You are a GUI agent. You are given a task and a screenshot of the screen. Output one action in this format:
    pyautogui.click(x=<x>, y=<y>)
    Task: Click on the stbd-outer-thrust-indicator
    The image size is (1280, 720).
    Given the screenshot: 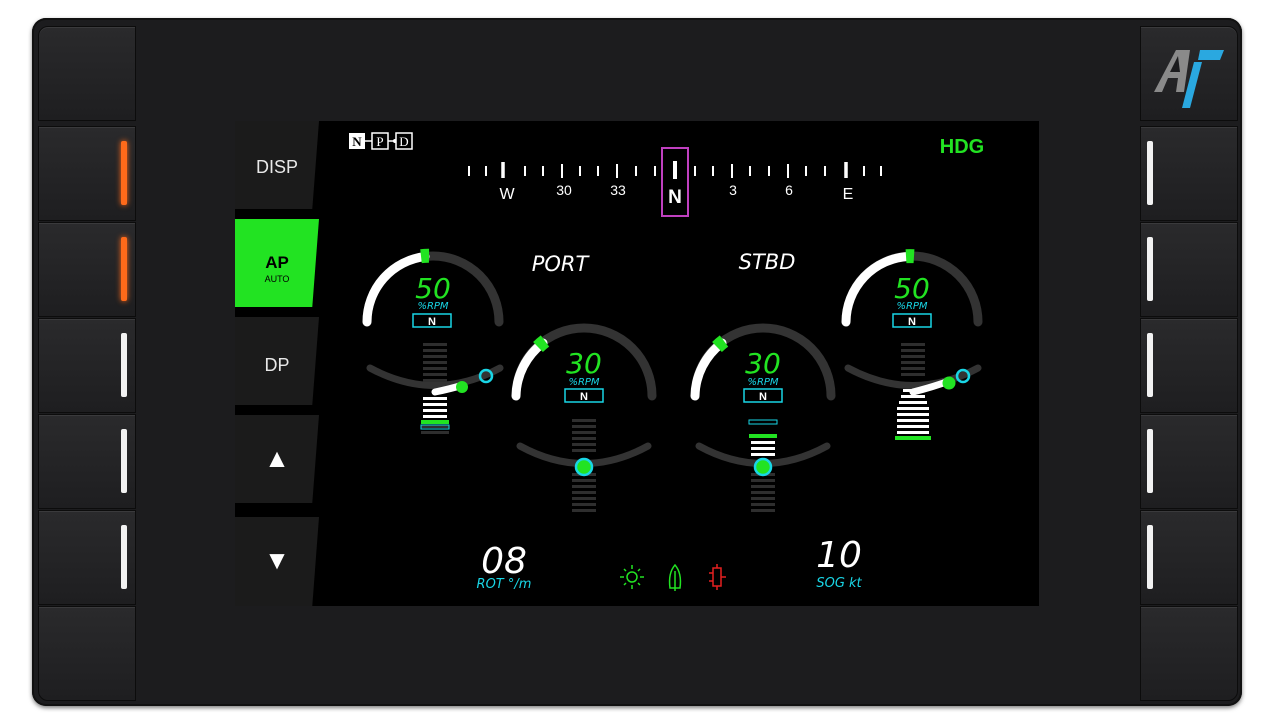 What is the action you would take?
    pyautogui.click(x=913, y=391)
    